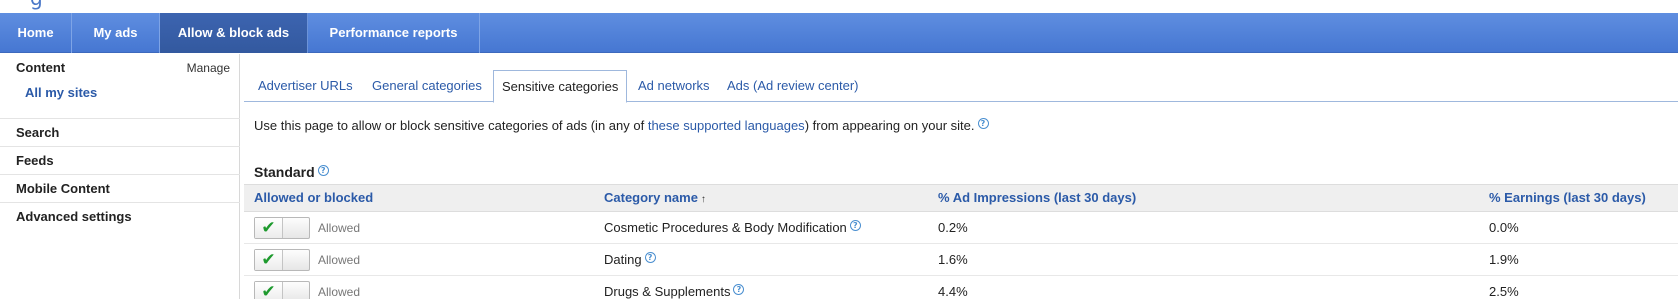  What do you see at coordinates (61, 92) in the screenshot?
I see `sidebar-item-all-my-sites: All my sites` at bounding box center [61, 92].